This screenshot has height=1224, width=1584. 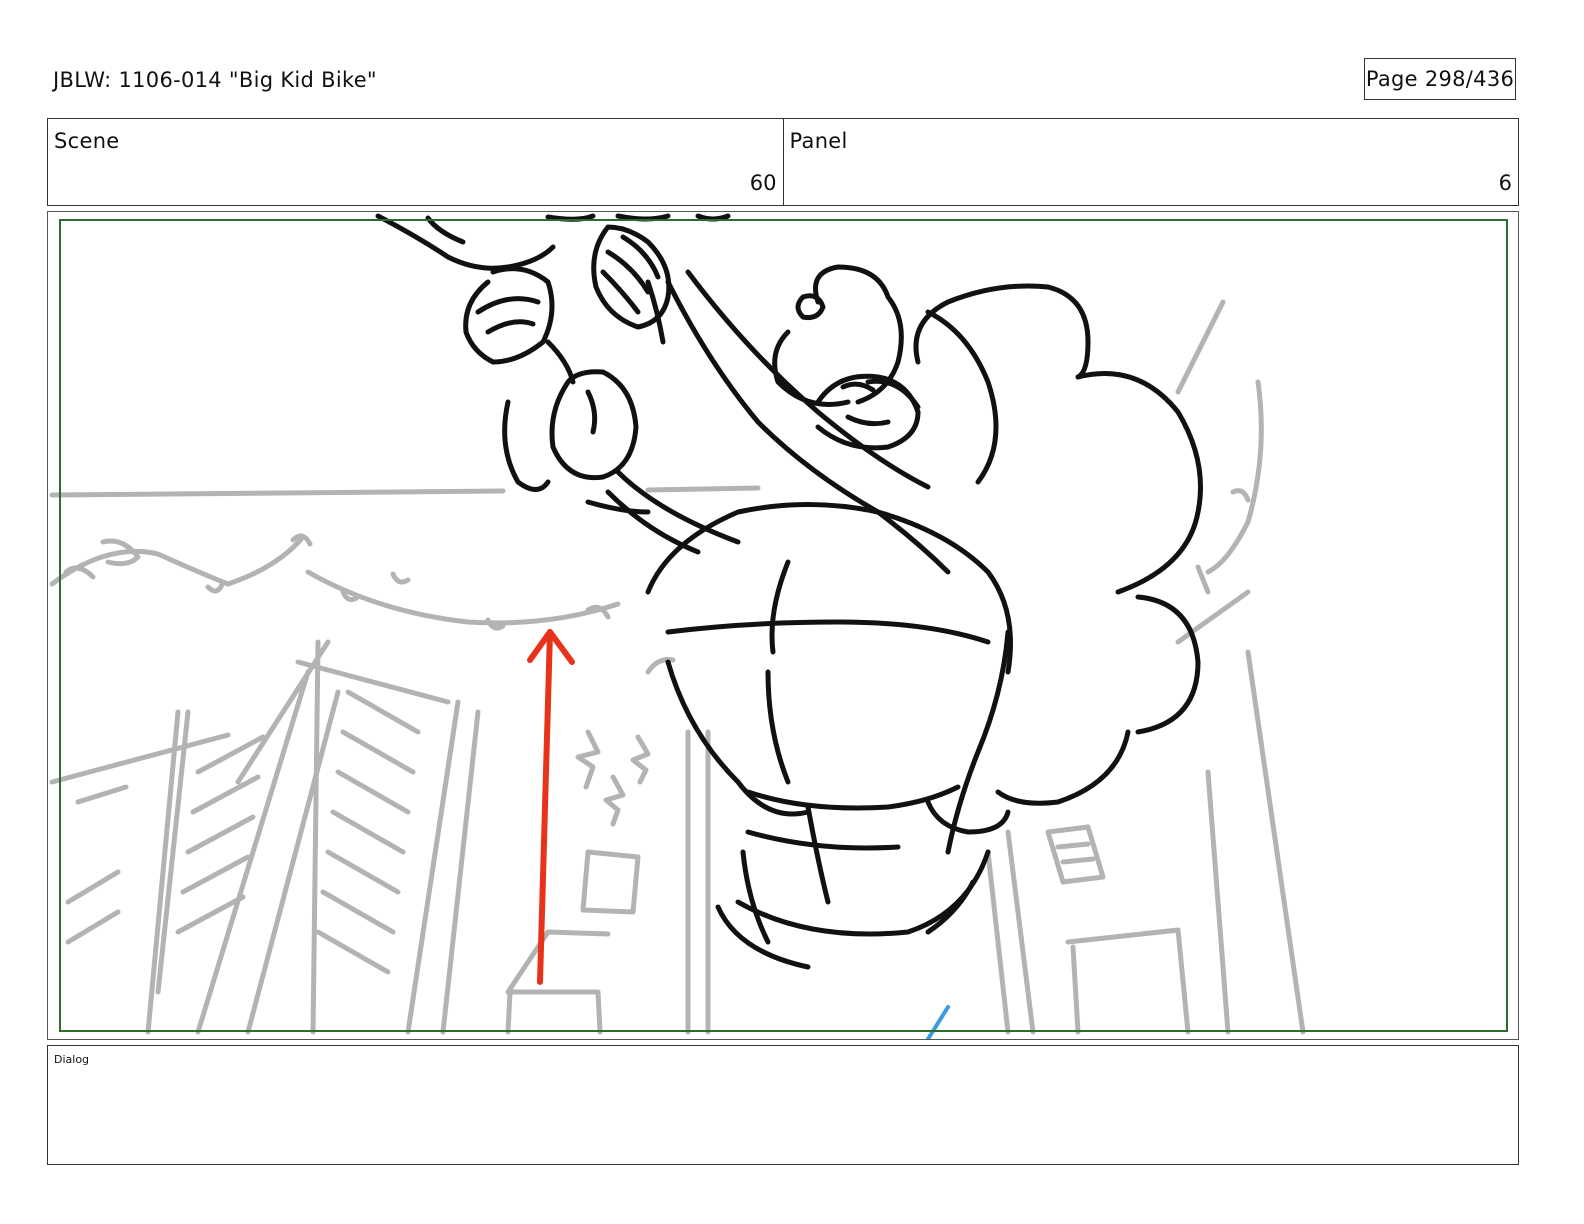 What do you see at coordinates (215, 80) in the screenshot?
I see `document-title: JBLW: 1106-014 "Big Kid Bike"` at bounding box center [215, 80].